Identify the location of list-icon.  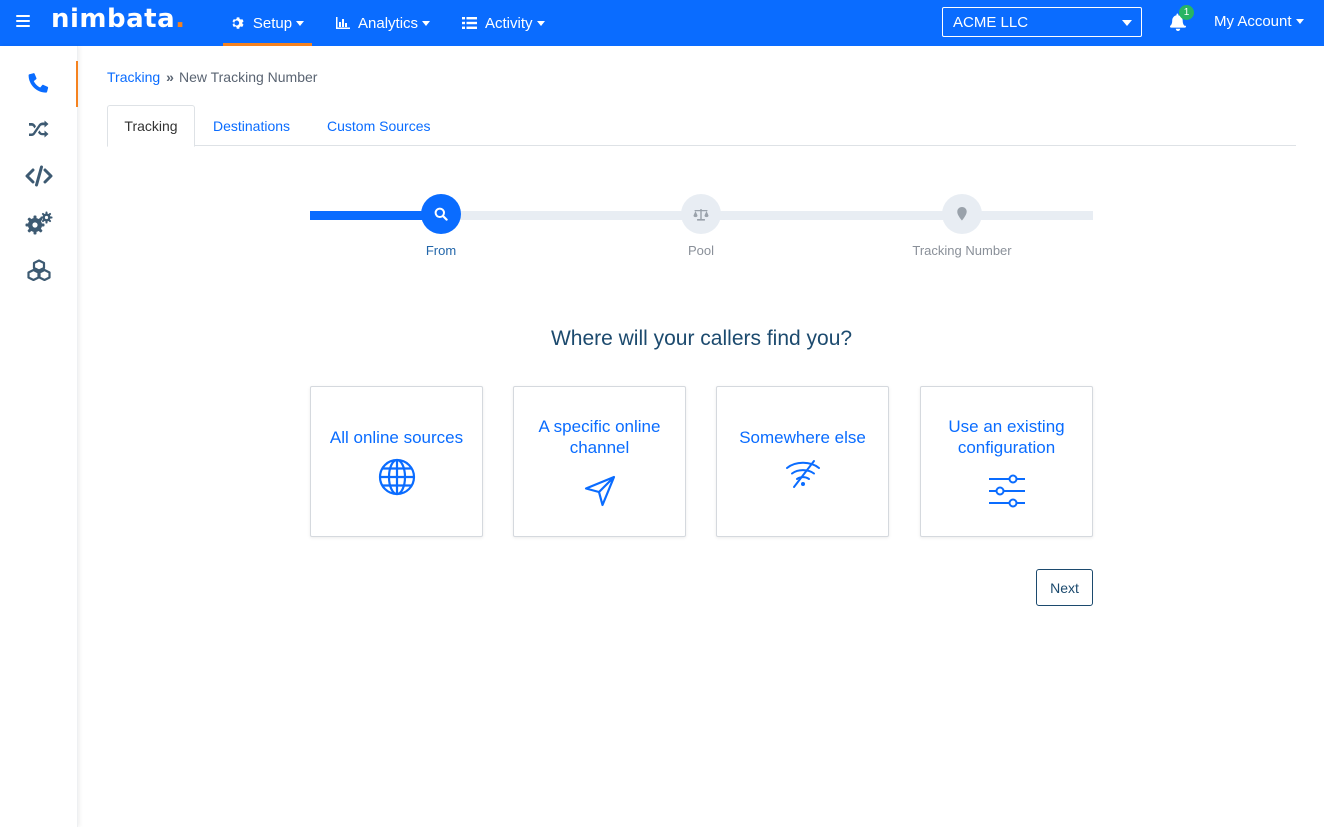
(469, 23).